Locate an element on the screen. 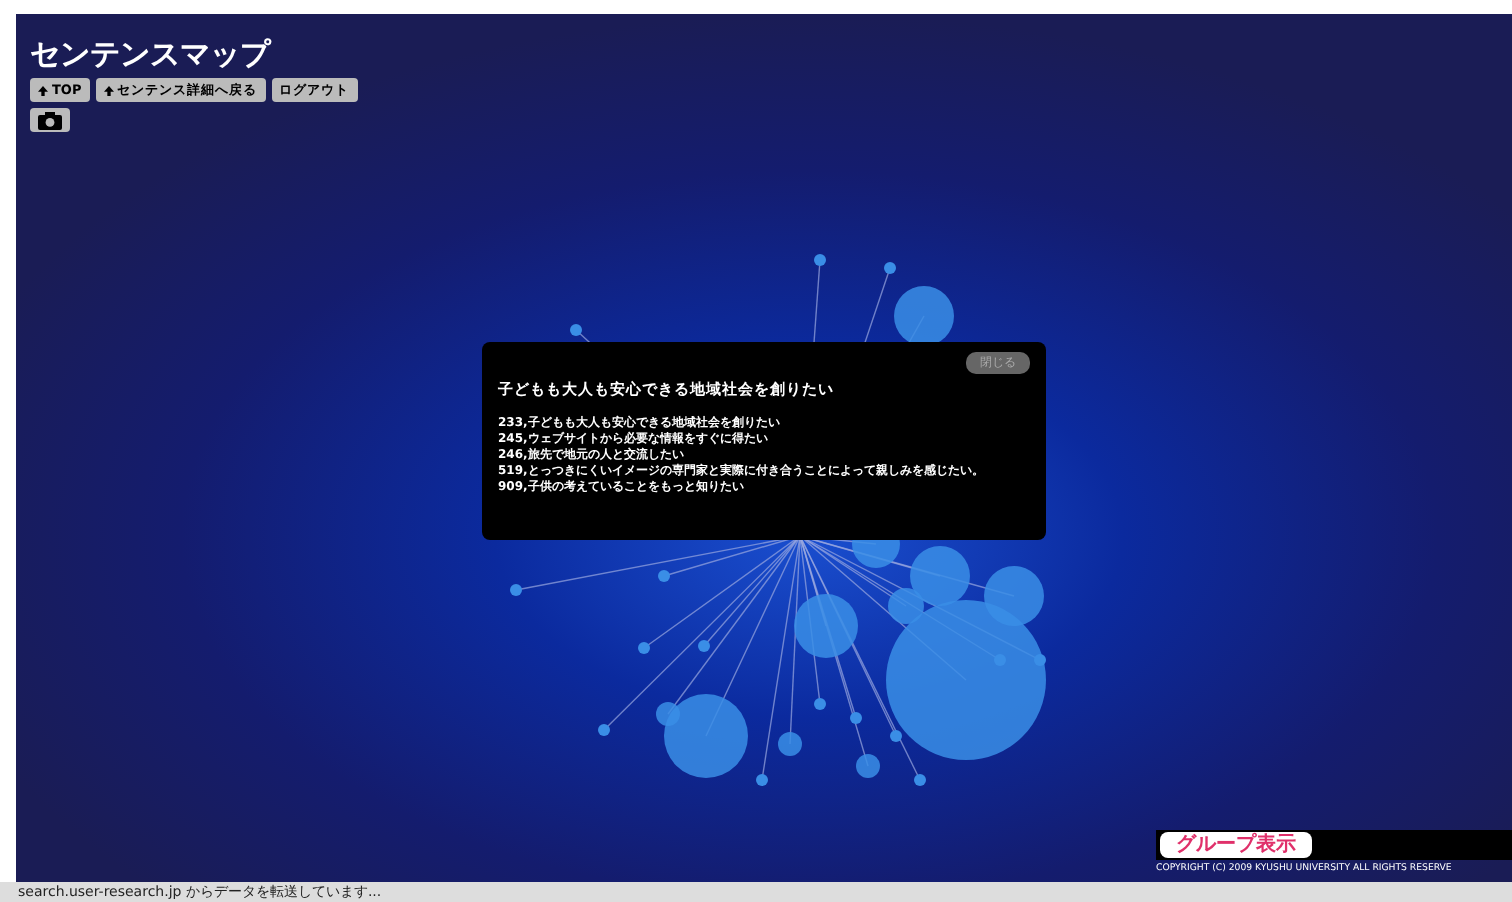 The width and height of the screenshot is (1512, 902). page-title: センテンスマップ is located at coordinates (150, 54).